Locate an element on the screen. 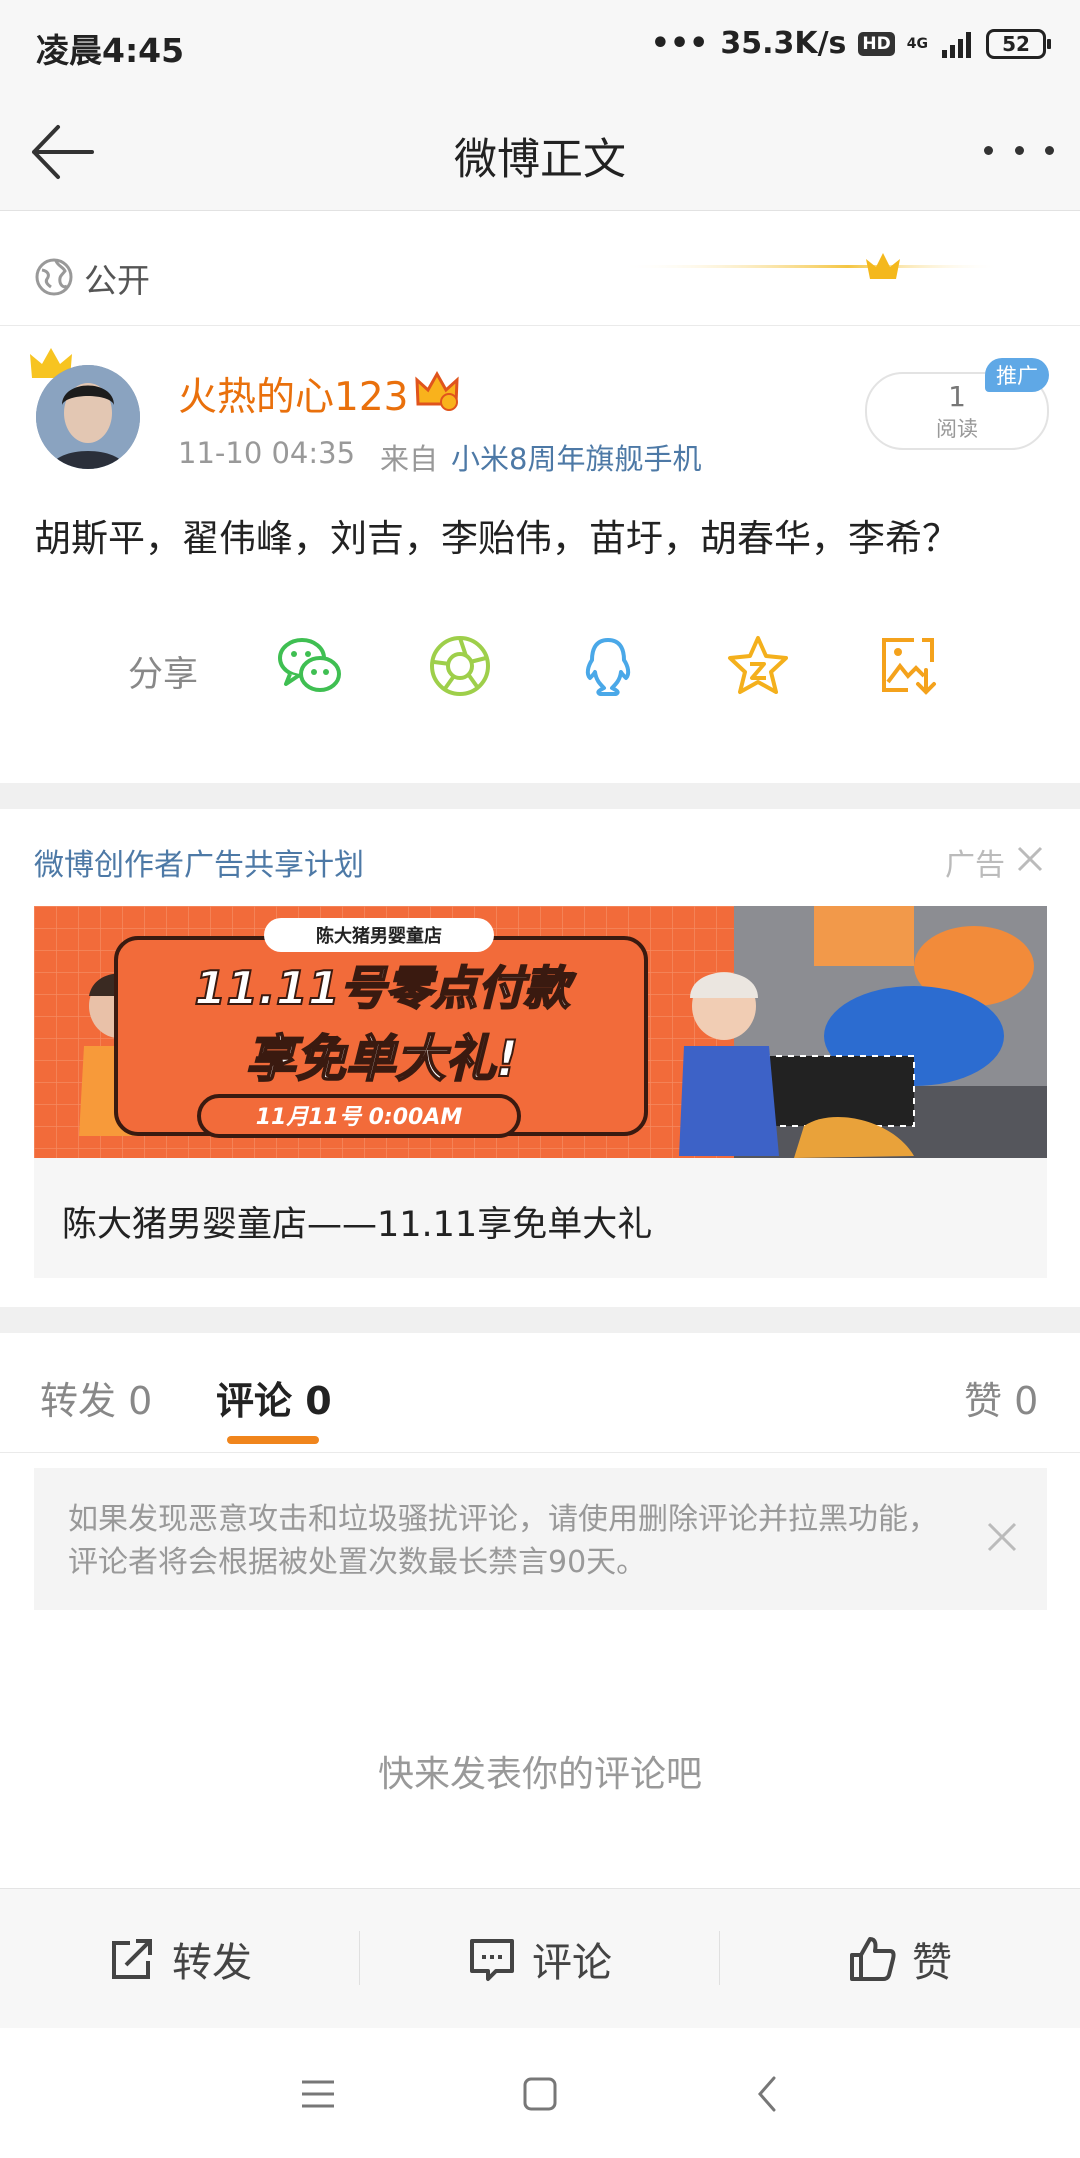 The image size is (1080, 2158). crown-decoration-icon is located at coordinates (810, 266).